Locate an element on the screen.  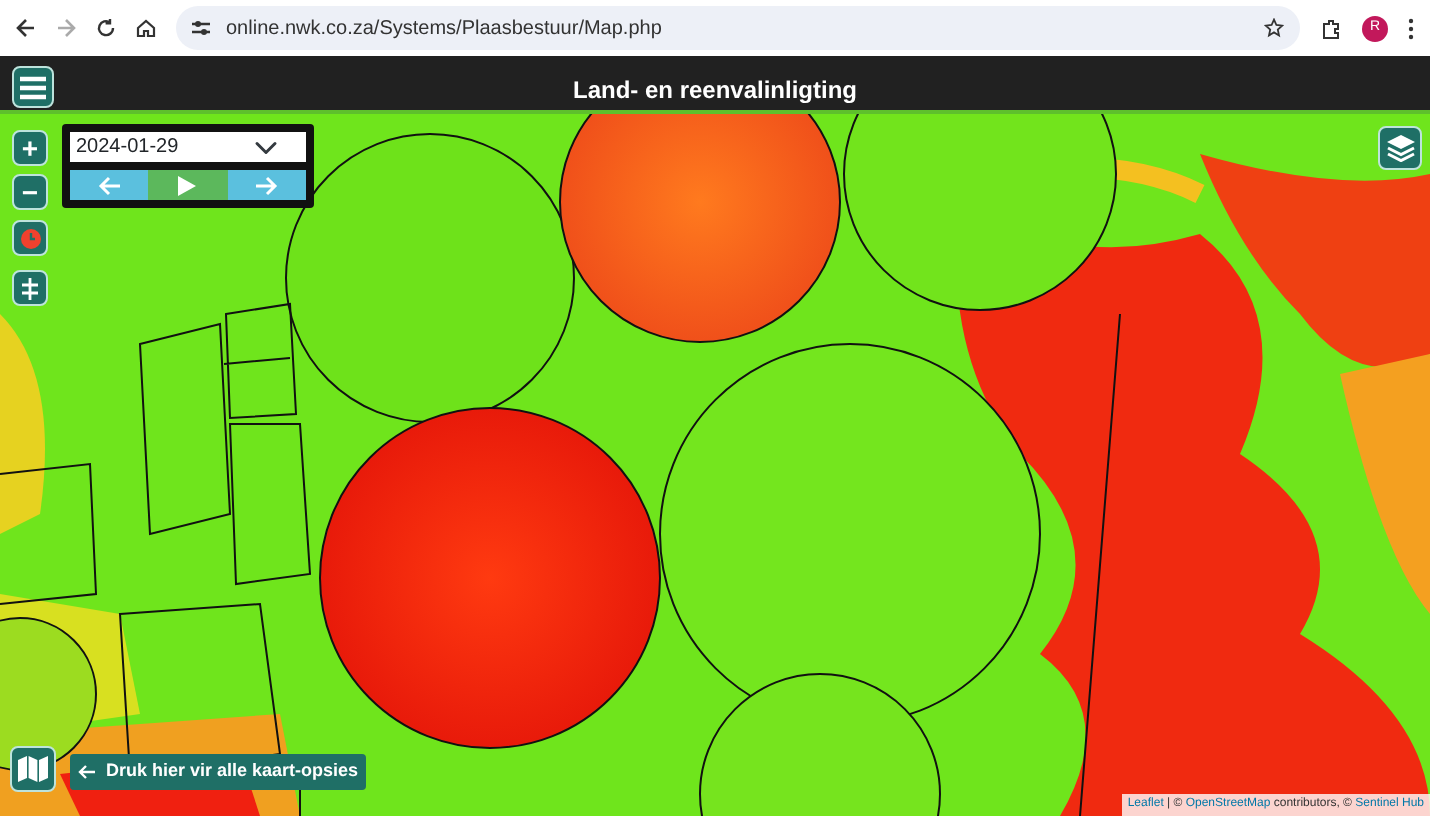
star-icon is located at coordinates (1274, 28).